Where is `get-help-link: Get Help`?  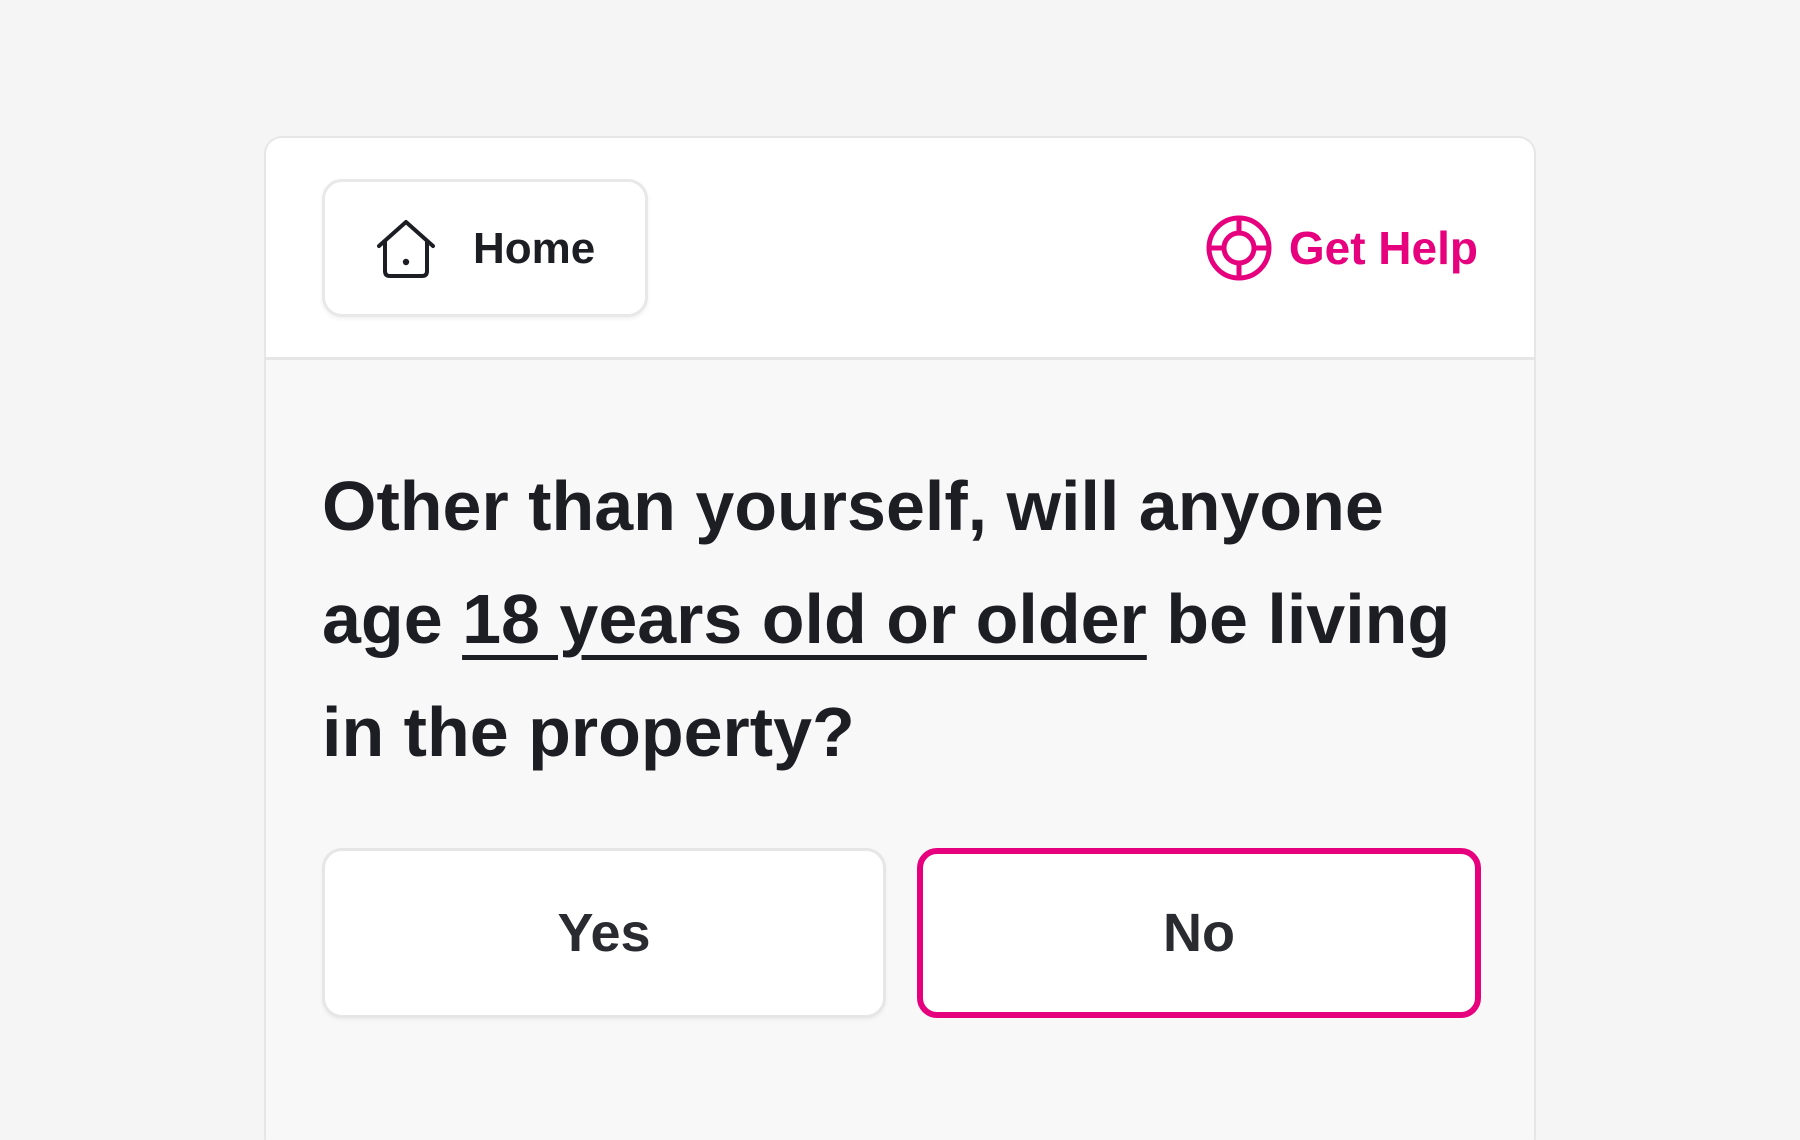
get-help-link: Get Help is located at coordinates (1341, 248).